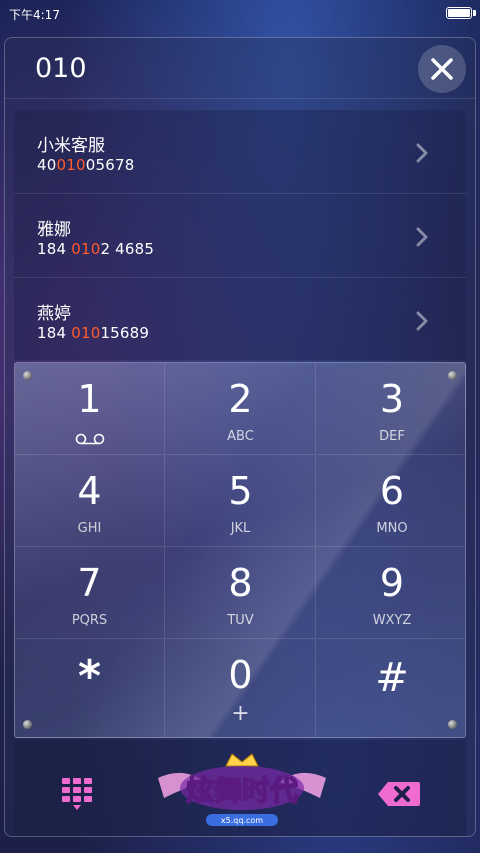  I want to click on voicemail-icon, so click(90, 439).